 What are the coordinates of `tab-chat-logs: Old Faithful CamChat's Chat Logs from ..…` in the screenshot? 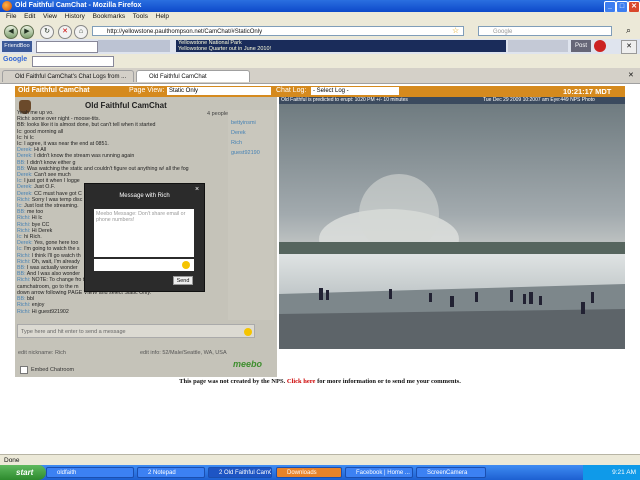 It's located at (68, 76).